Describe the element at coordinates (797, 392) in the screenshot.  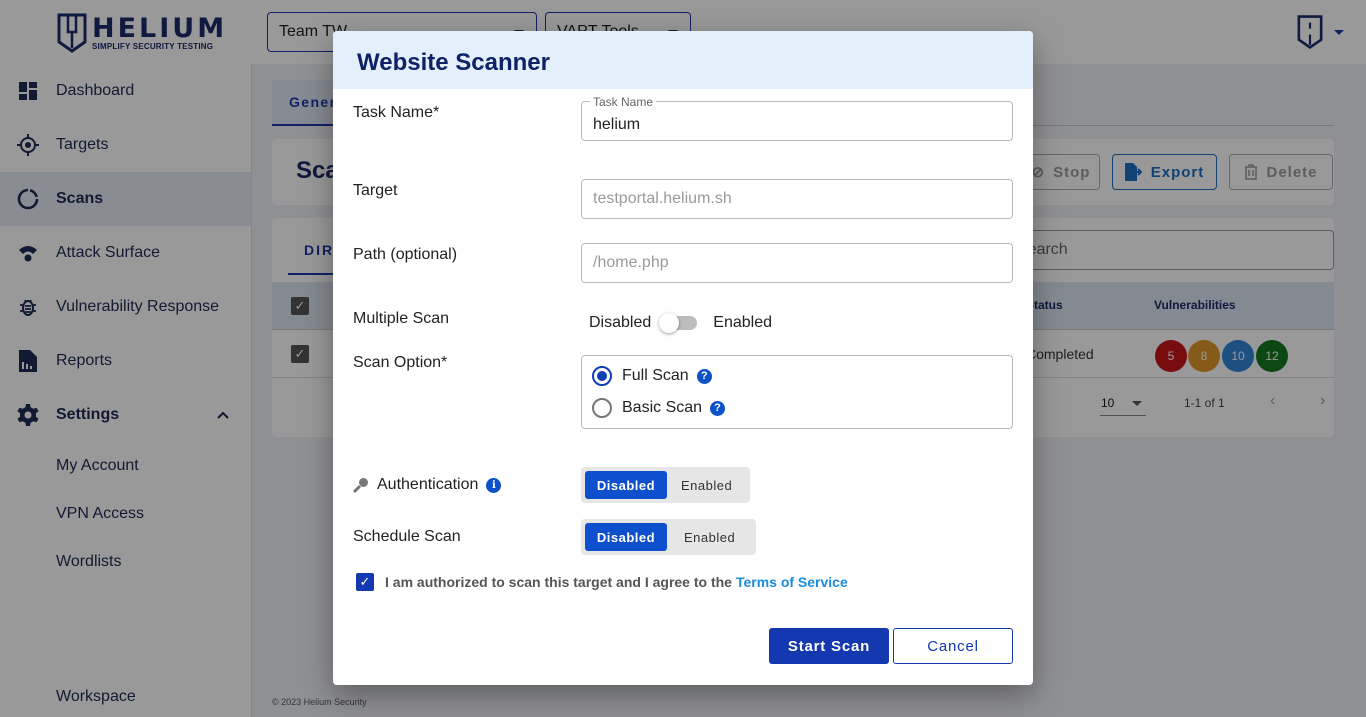
I see `scan-option-group: Full Scan ? Basic Scan ?` at that location.